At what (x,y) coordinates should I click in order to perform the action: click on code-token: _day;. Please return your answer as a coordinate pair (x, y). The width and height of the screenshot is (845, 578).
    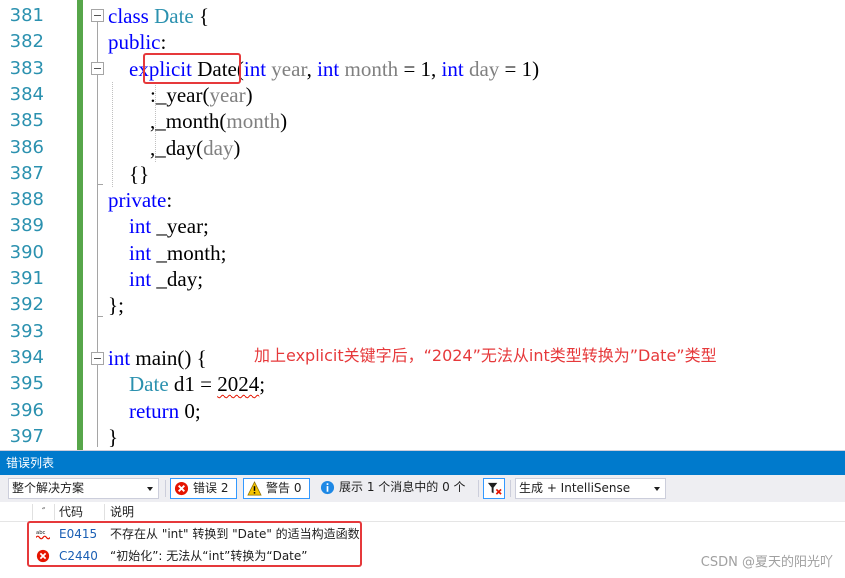
    Looking at the image, I should click on (177, 279).